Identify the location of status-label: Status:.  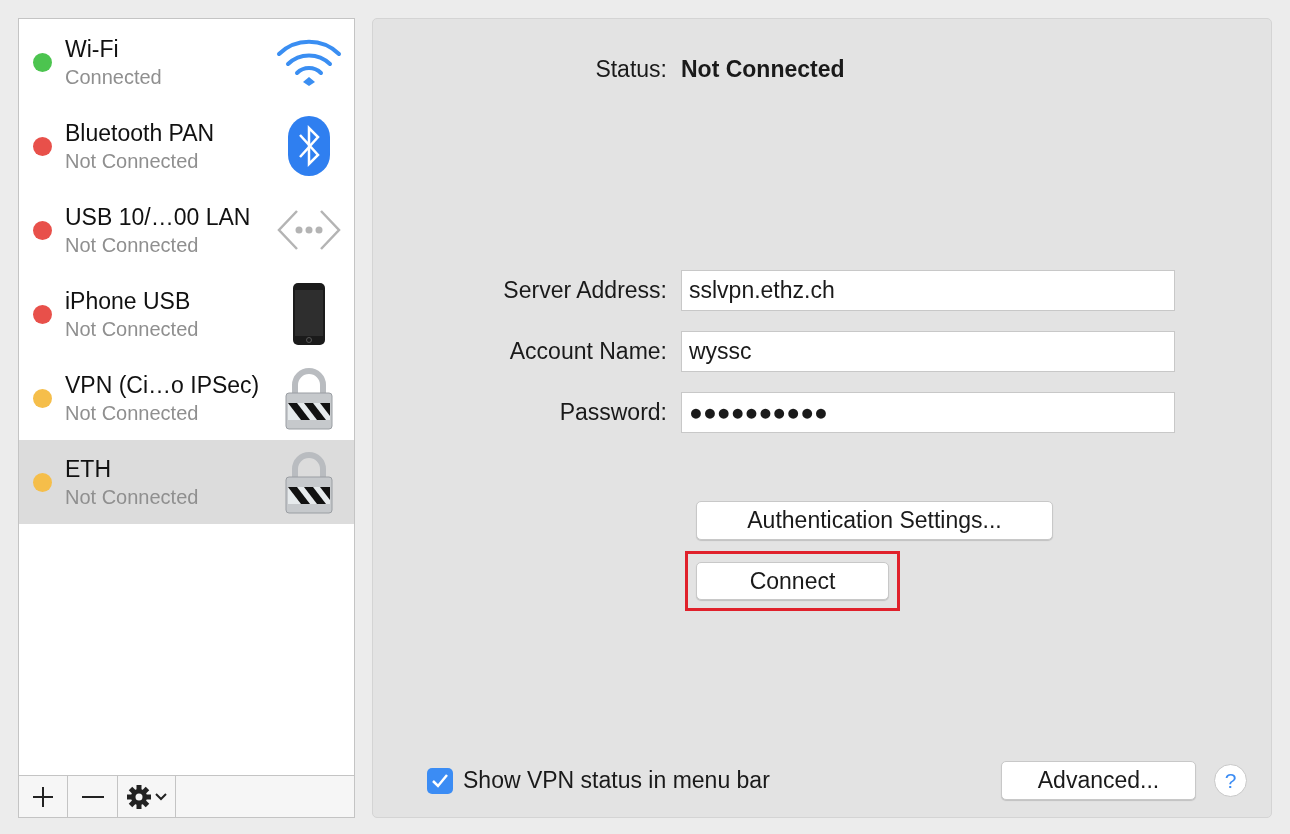
(631, 68).